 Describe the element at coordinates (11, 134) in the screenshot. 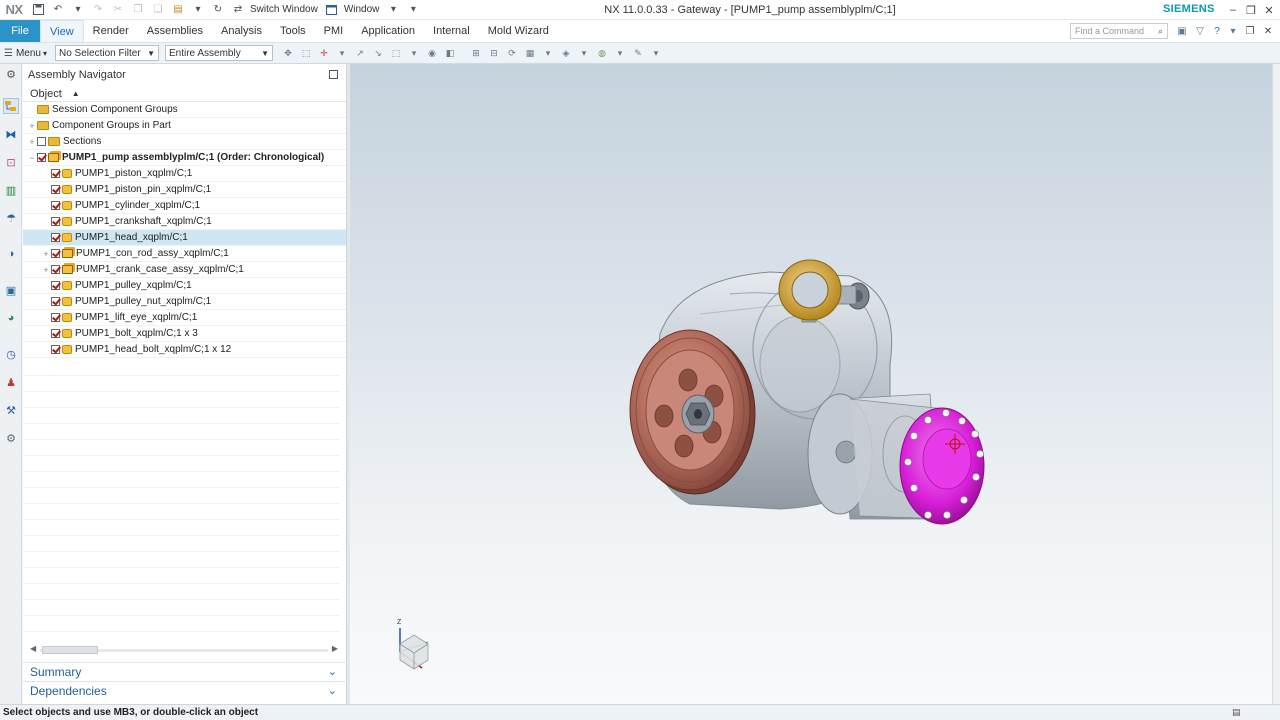

I see `constraint-navigator-icon: ⧓` at that location.